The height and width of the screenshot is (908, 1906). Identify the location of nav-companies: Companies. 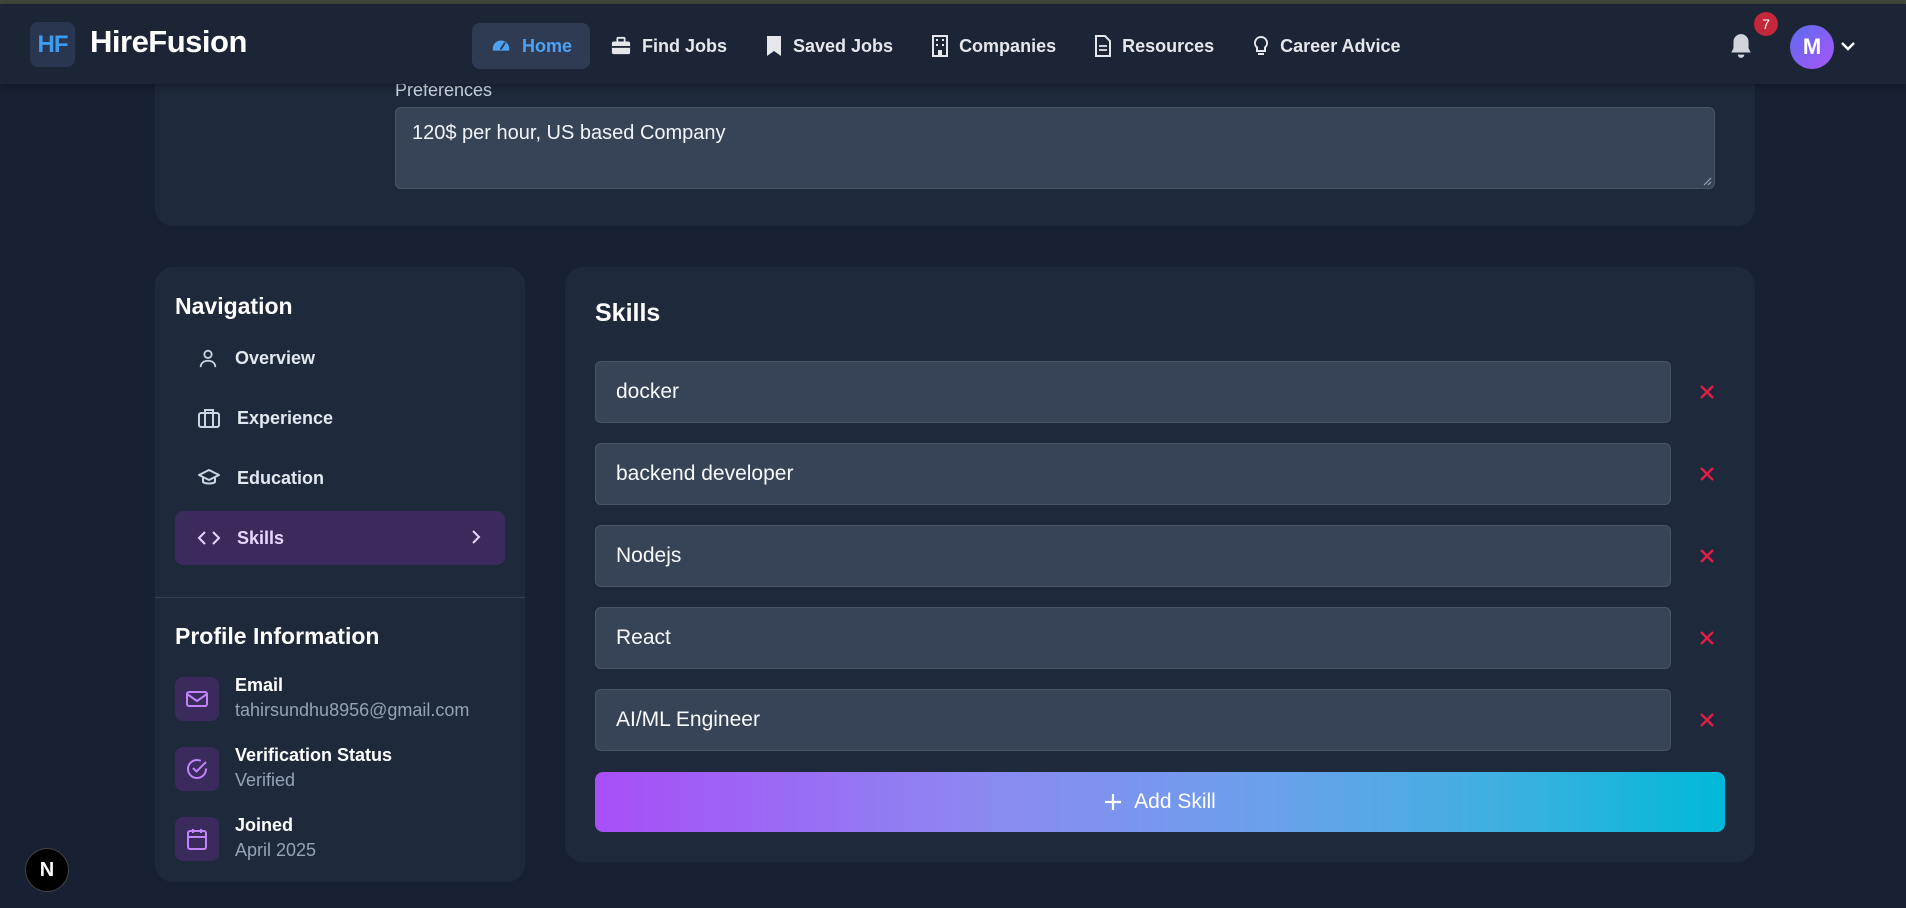
(993, 46).